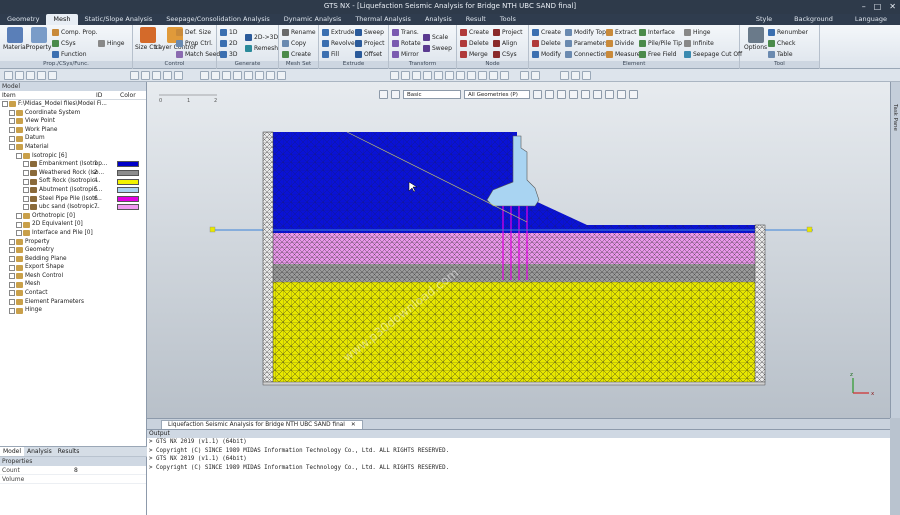 This screenshot has width=900, height=515. What do you see at coordinates (73, 147) in the screenshot?
I see `tree-item: Material` at bounding box center [73, 147].